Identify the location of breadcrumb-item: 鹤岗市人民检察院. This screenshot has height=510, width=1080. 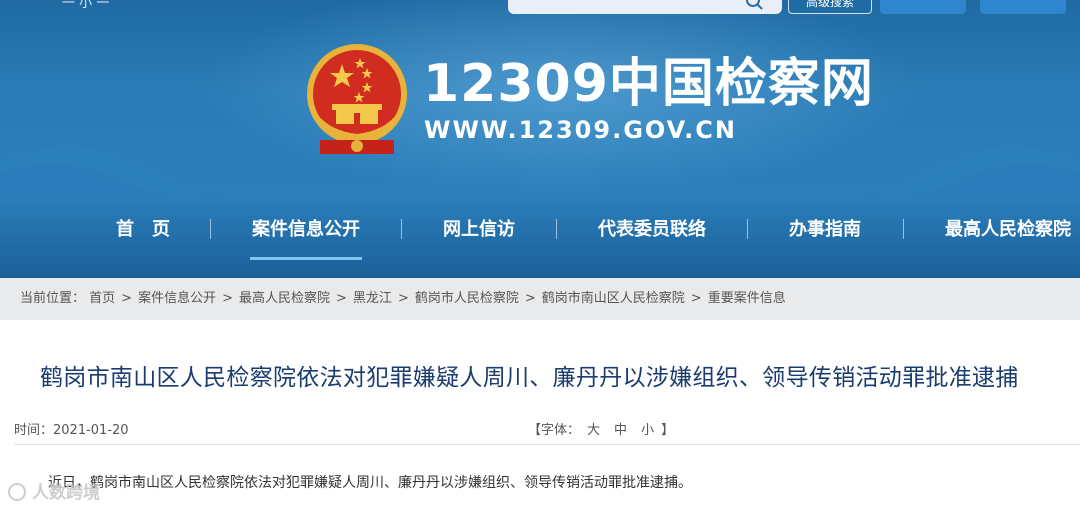
(467, 298).